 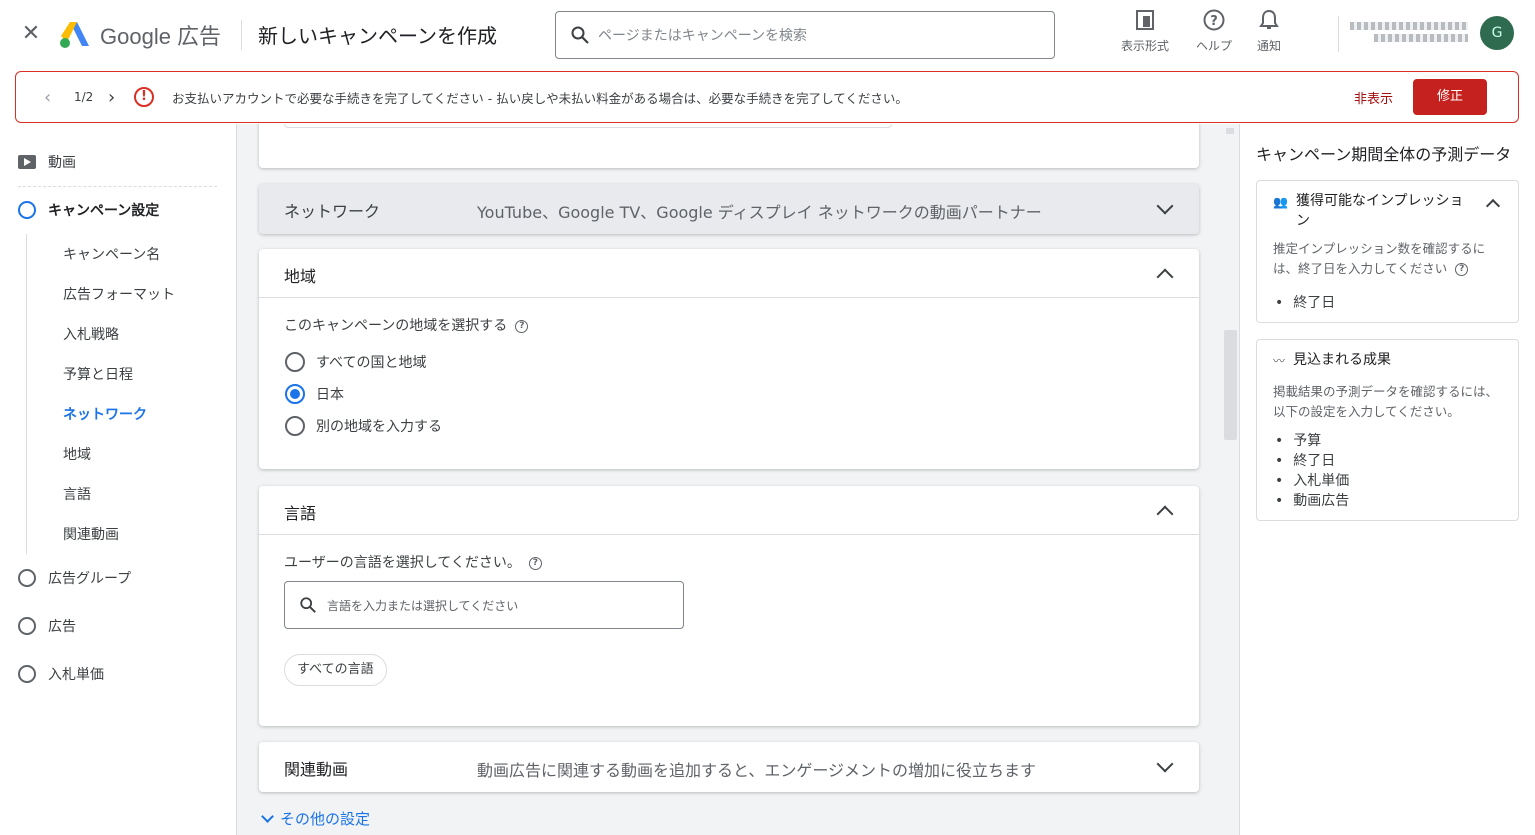 I want to click on previous-input-field, so click(x=588, y=126).